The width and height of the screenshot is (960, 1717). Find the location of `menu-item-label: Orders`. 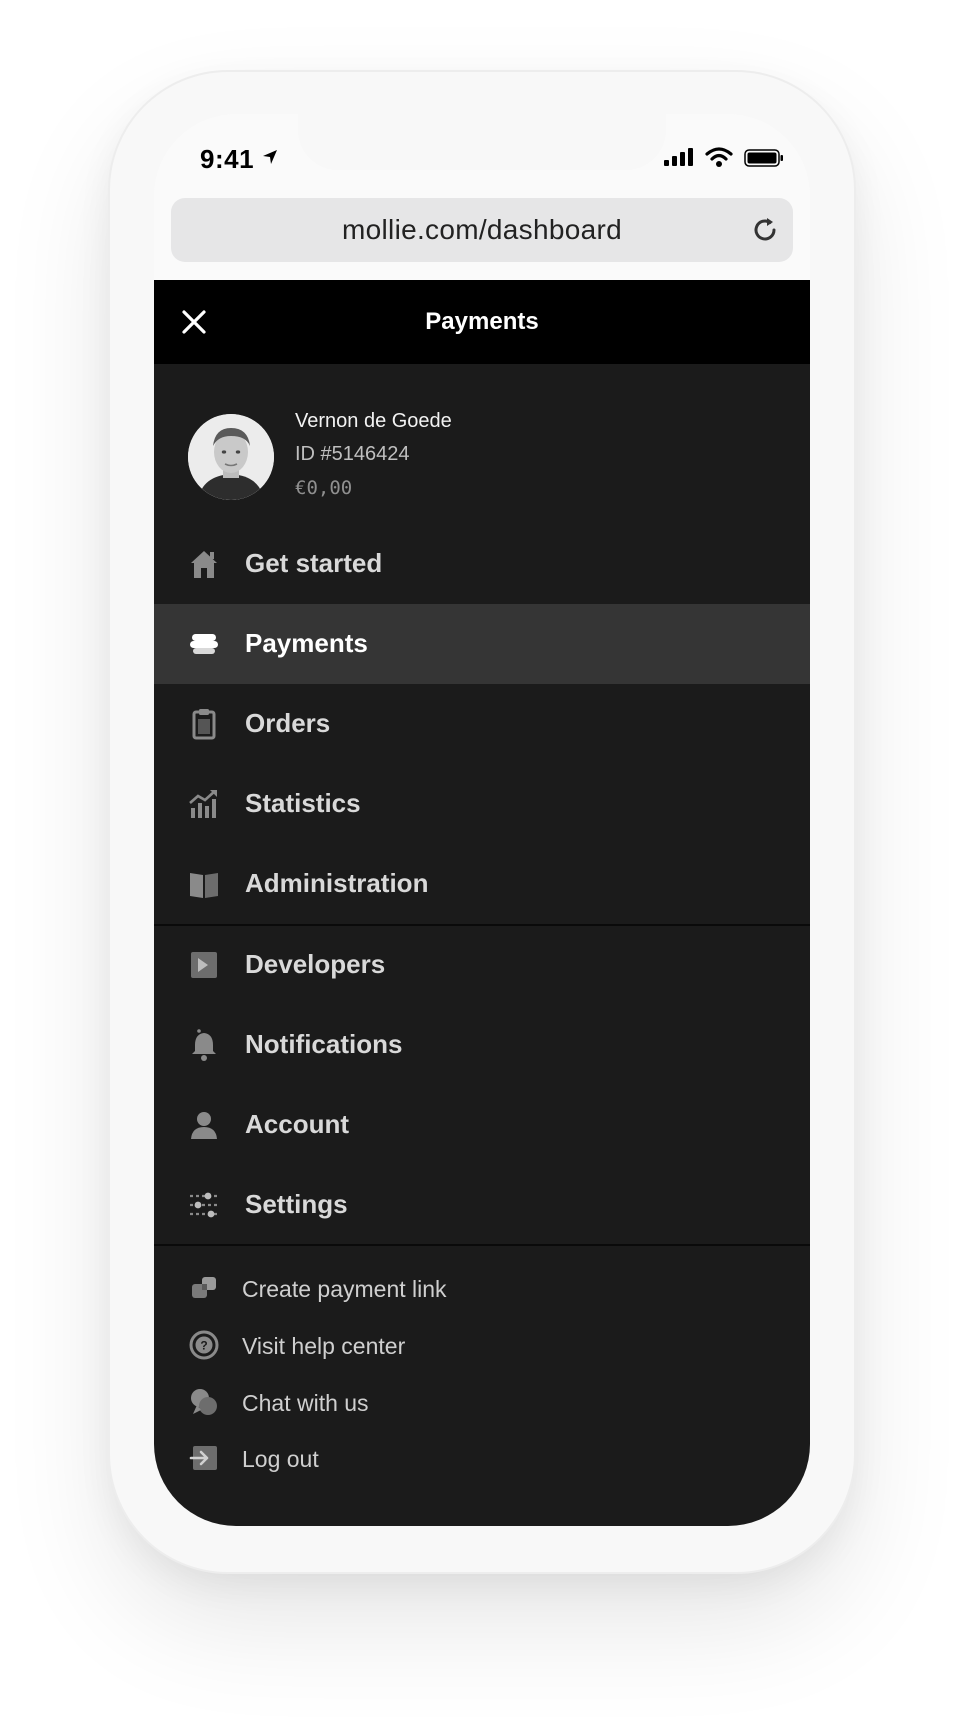

menu-item-label: Orders is located at coordinates (288, 723).